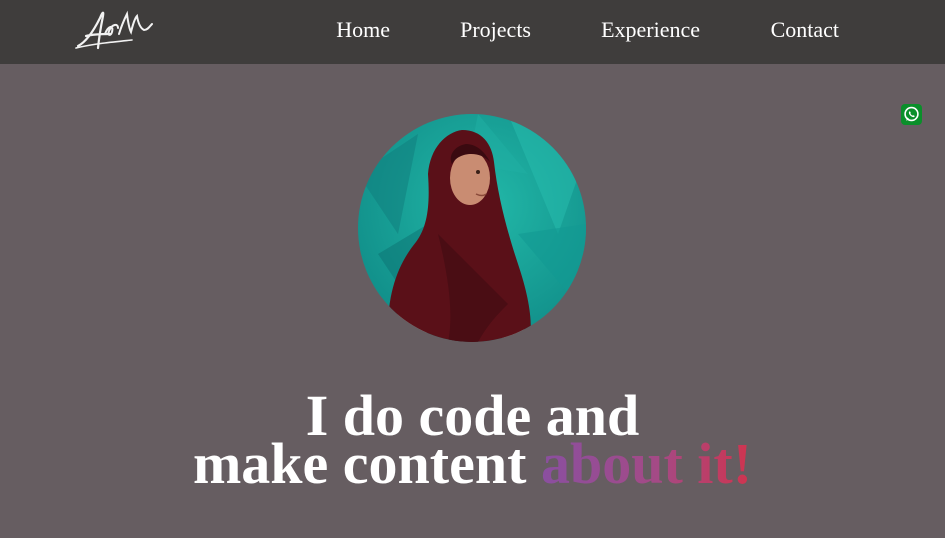 The image size is (945, 538). Describe the element at coordinates (911, 114) in the screenshot. I see `whatsapp-icon` at that location.